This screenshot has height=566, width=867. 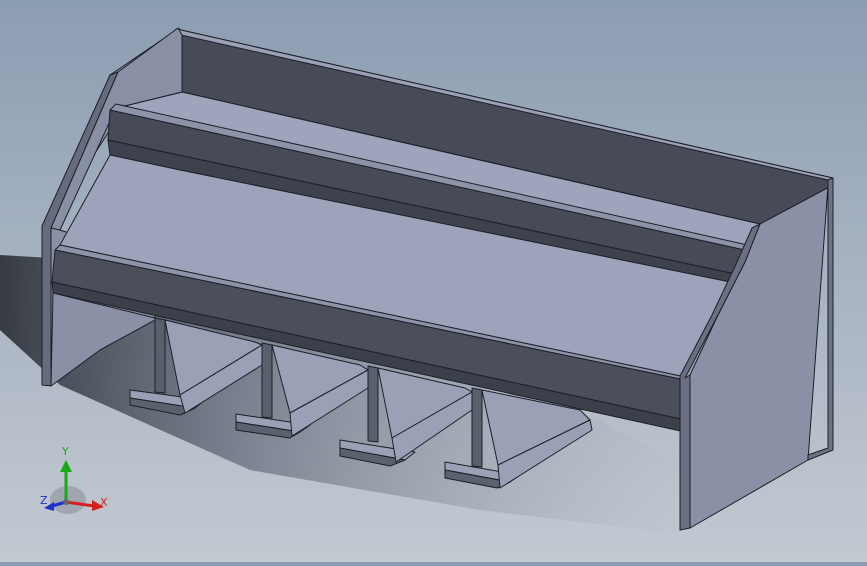 I want to click on bracket-3-post, so click(x=373, y=404).